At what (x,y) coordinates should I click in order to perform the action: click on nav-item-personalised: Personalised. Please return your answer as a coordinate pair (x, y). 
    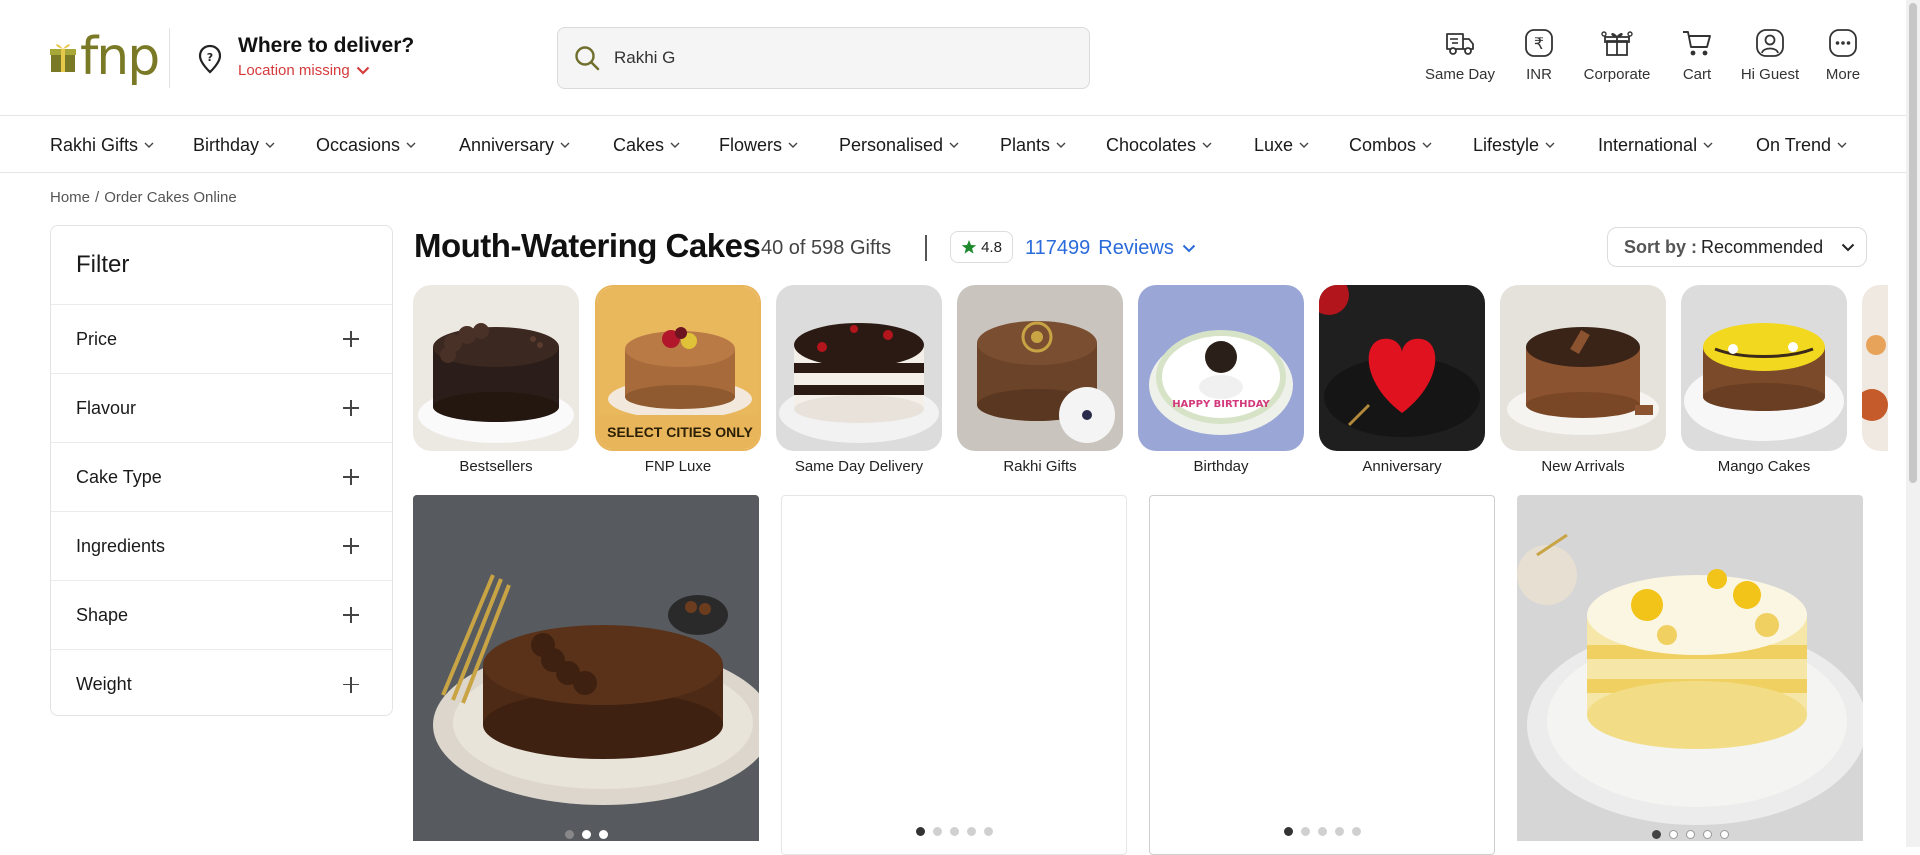
    Looking at the image, I should click on (899, 145).